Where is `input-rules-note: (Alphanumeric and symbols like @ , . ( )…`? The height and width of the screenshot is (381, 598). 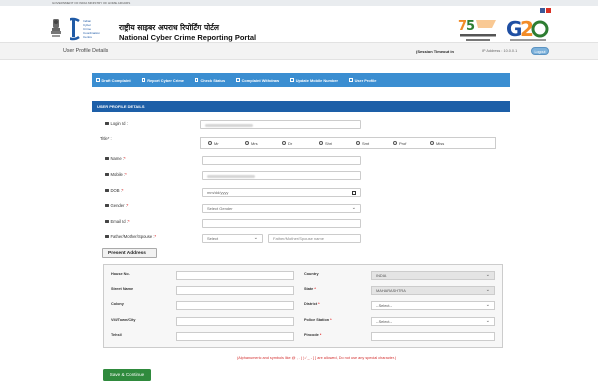
input-rules-note: (Alphanumeric and symbols like @ , . ( )… is located at coordinates (317, 358).